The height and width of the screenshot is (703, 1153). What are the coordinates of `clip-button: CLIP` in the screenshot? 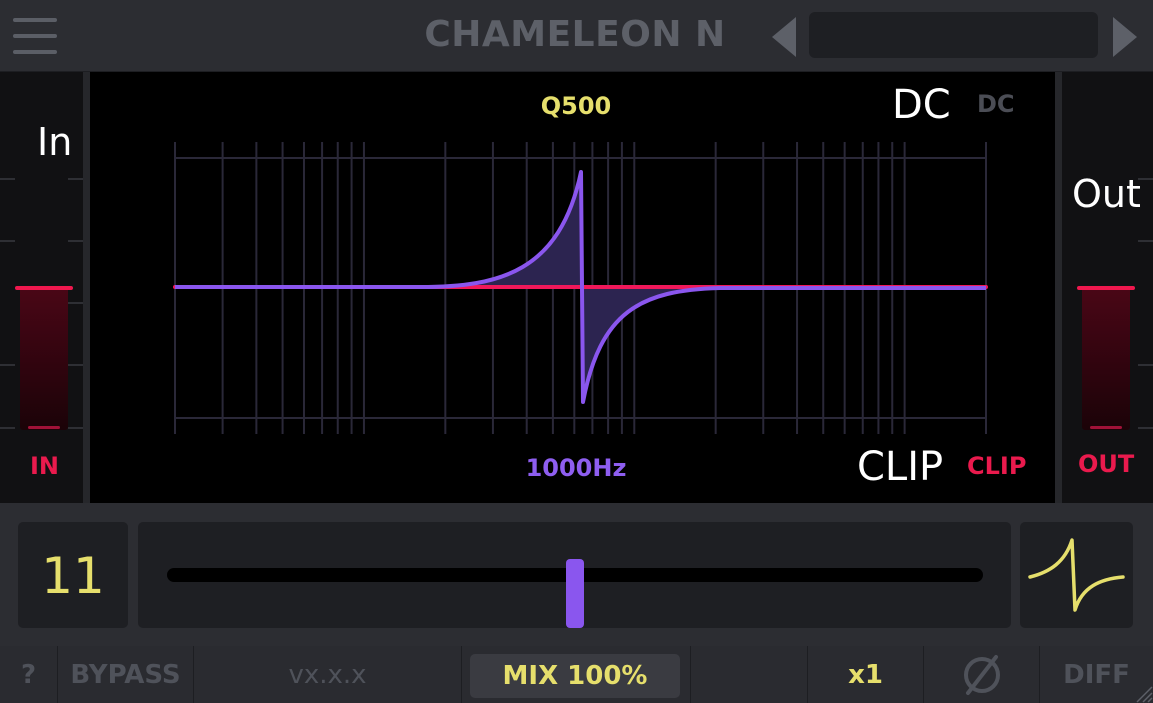 It's located at (996, 466).